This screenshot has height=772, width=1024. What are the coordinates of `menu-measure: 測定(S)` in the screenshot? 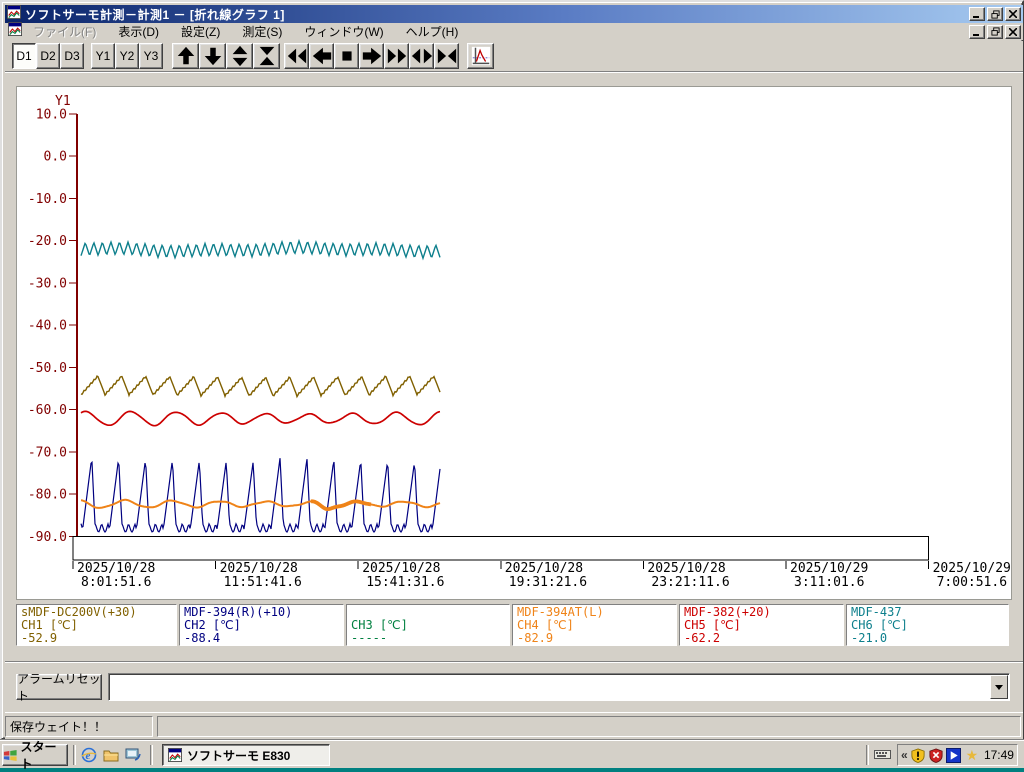 It's located at (262, 31).